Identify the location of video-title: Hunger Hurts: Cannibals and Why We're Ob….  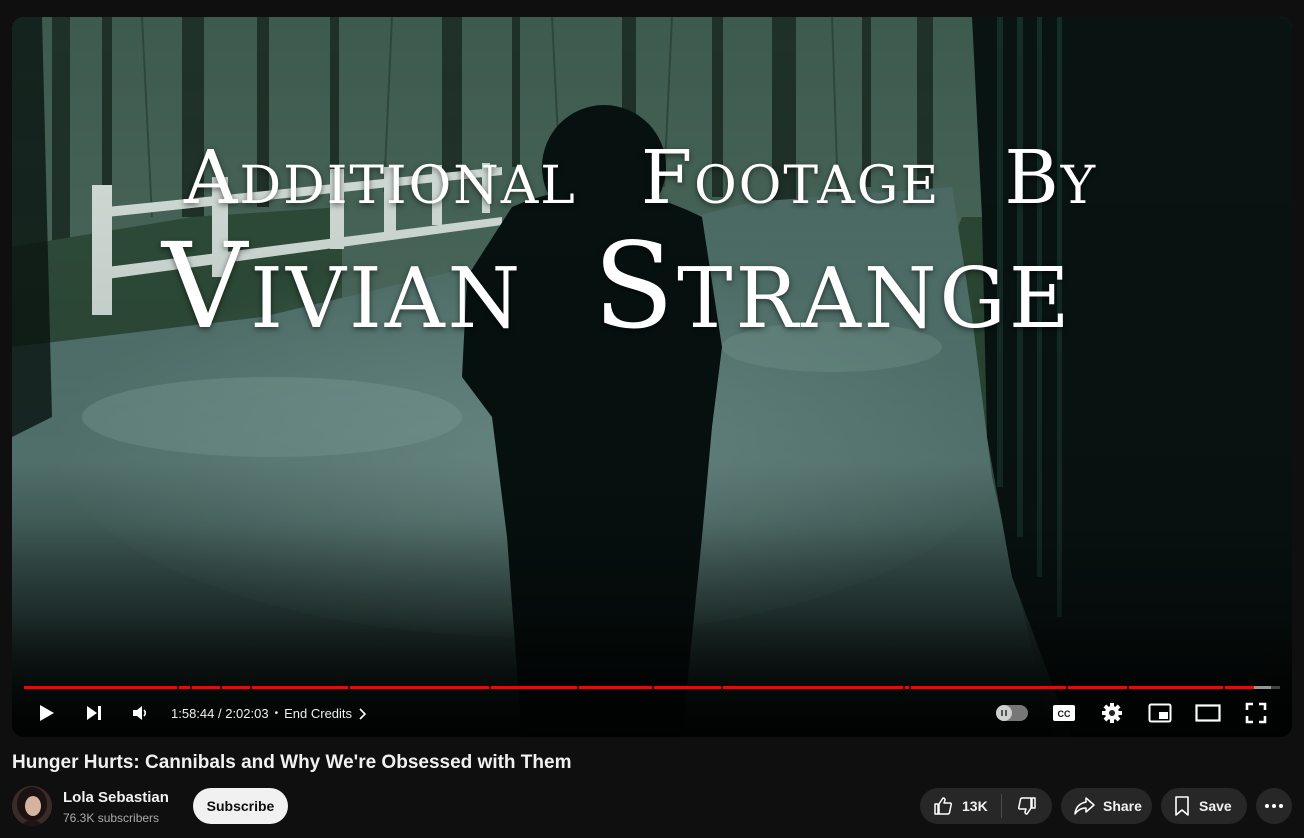
(292, 762).